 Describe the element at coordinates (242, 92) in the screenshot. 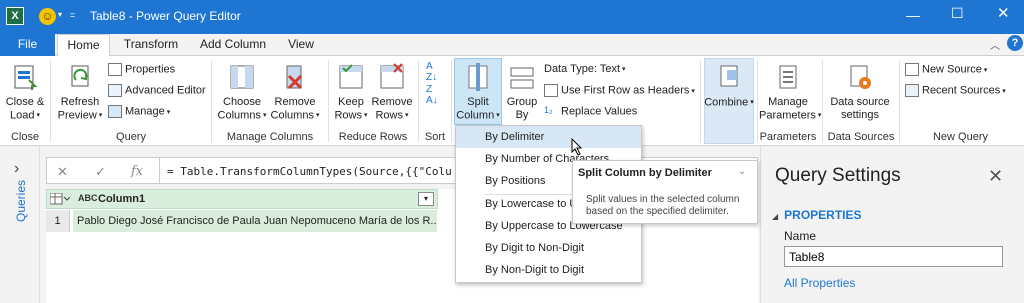

I see `choose-columns-button: Choose Columns ▾` at that location.